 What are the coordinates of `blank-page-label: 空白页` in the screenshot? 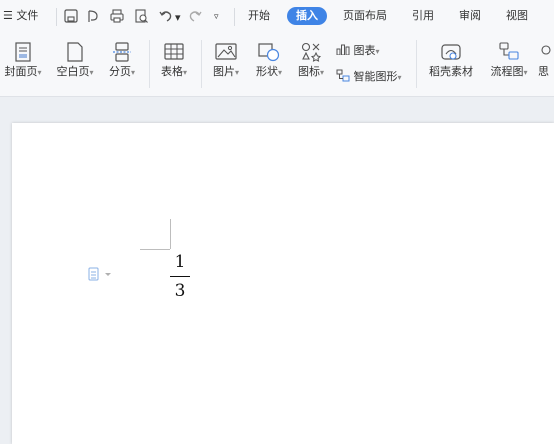 It's located at (73, 71).